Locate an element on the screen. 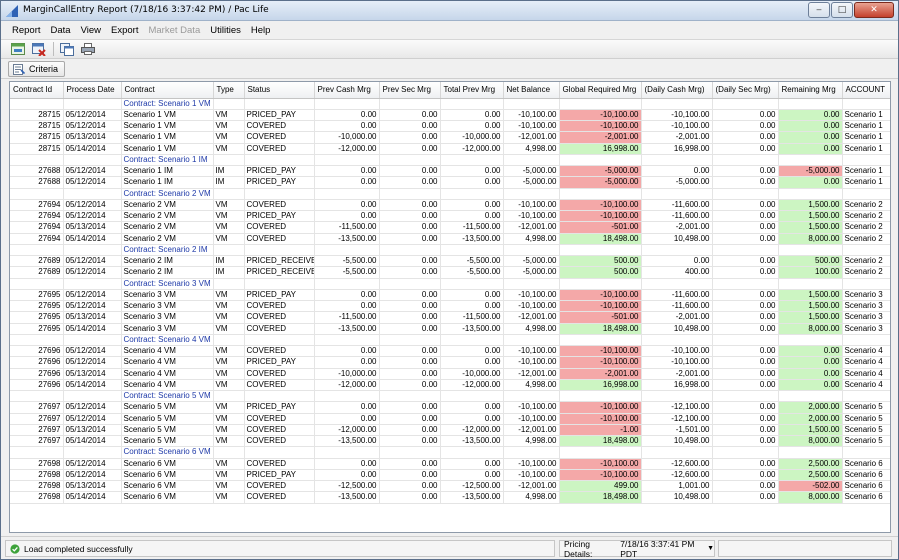  col-contract-id: Contract Id is located at coordinates (37, 90).